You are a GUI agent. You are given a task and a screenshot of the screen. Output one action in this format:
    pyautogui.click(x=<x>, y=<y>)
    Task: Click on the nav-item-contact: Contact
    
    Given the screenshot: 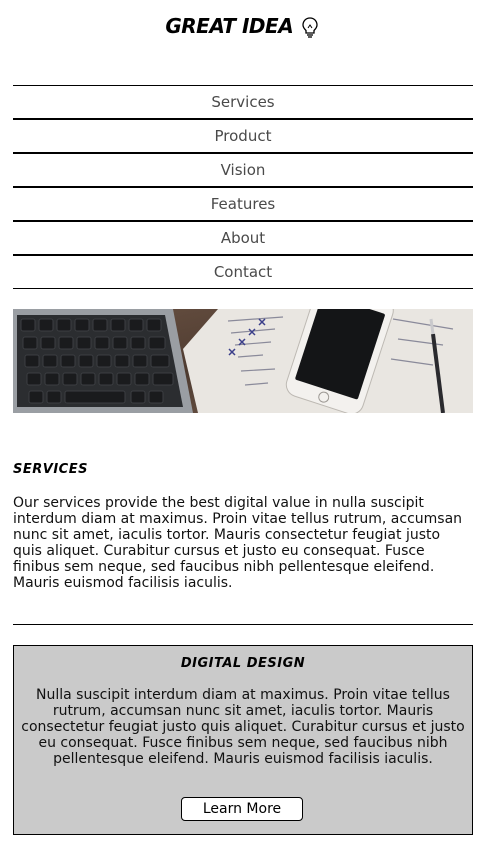 What is the action you would take?
    pyautogui.click(x=243, y=271)
    